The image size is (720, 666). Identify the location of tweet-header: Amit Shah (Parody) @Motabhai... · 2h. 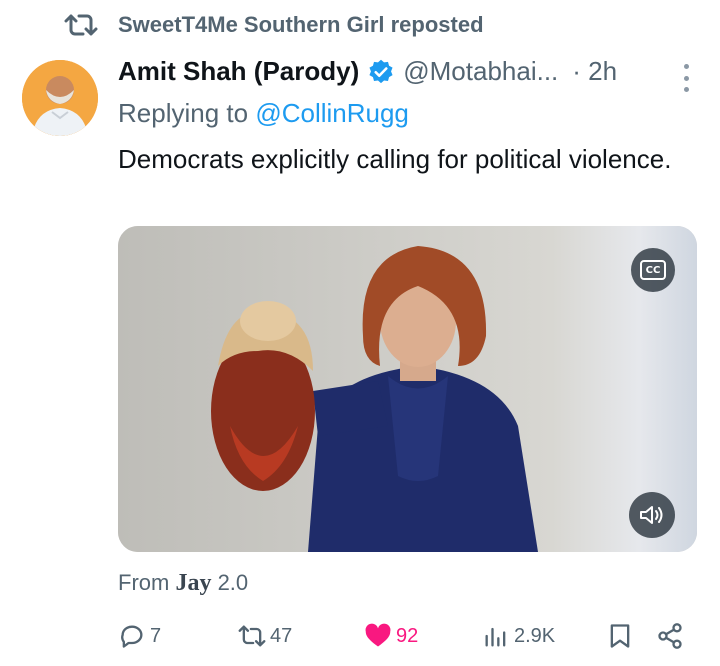
(407, 71).